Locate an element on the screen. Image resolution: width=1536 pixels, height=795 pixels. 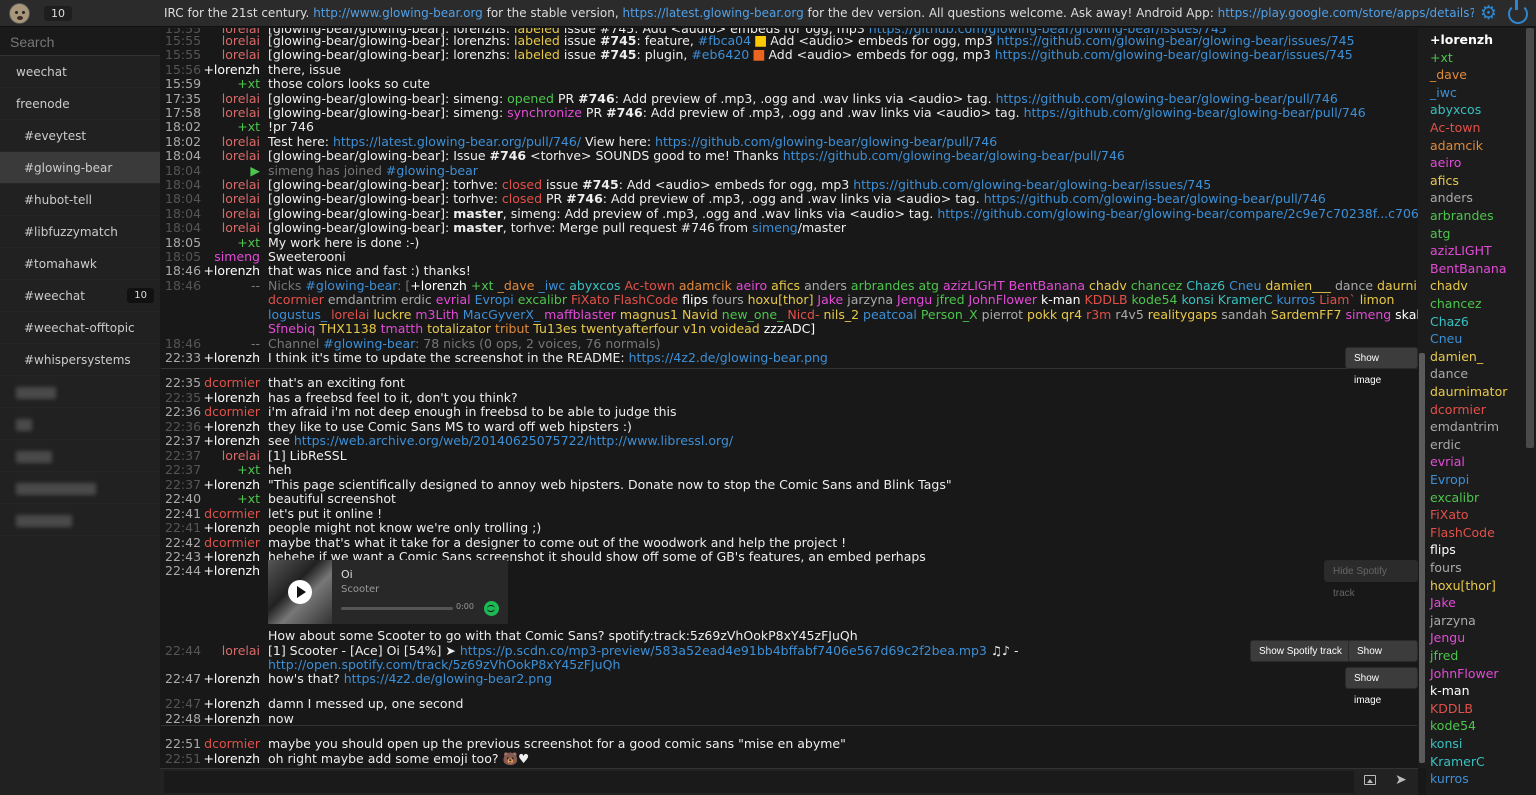
nicklist-entry: kode54 is located at coordinates (1453, 725).